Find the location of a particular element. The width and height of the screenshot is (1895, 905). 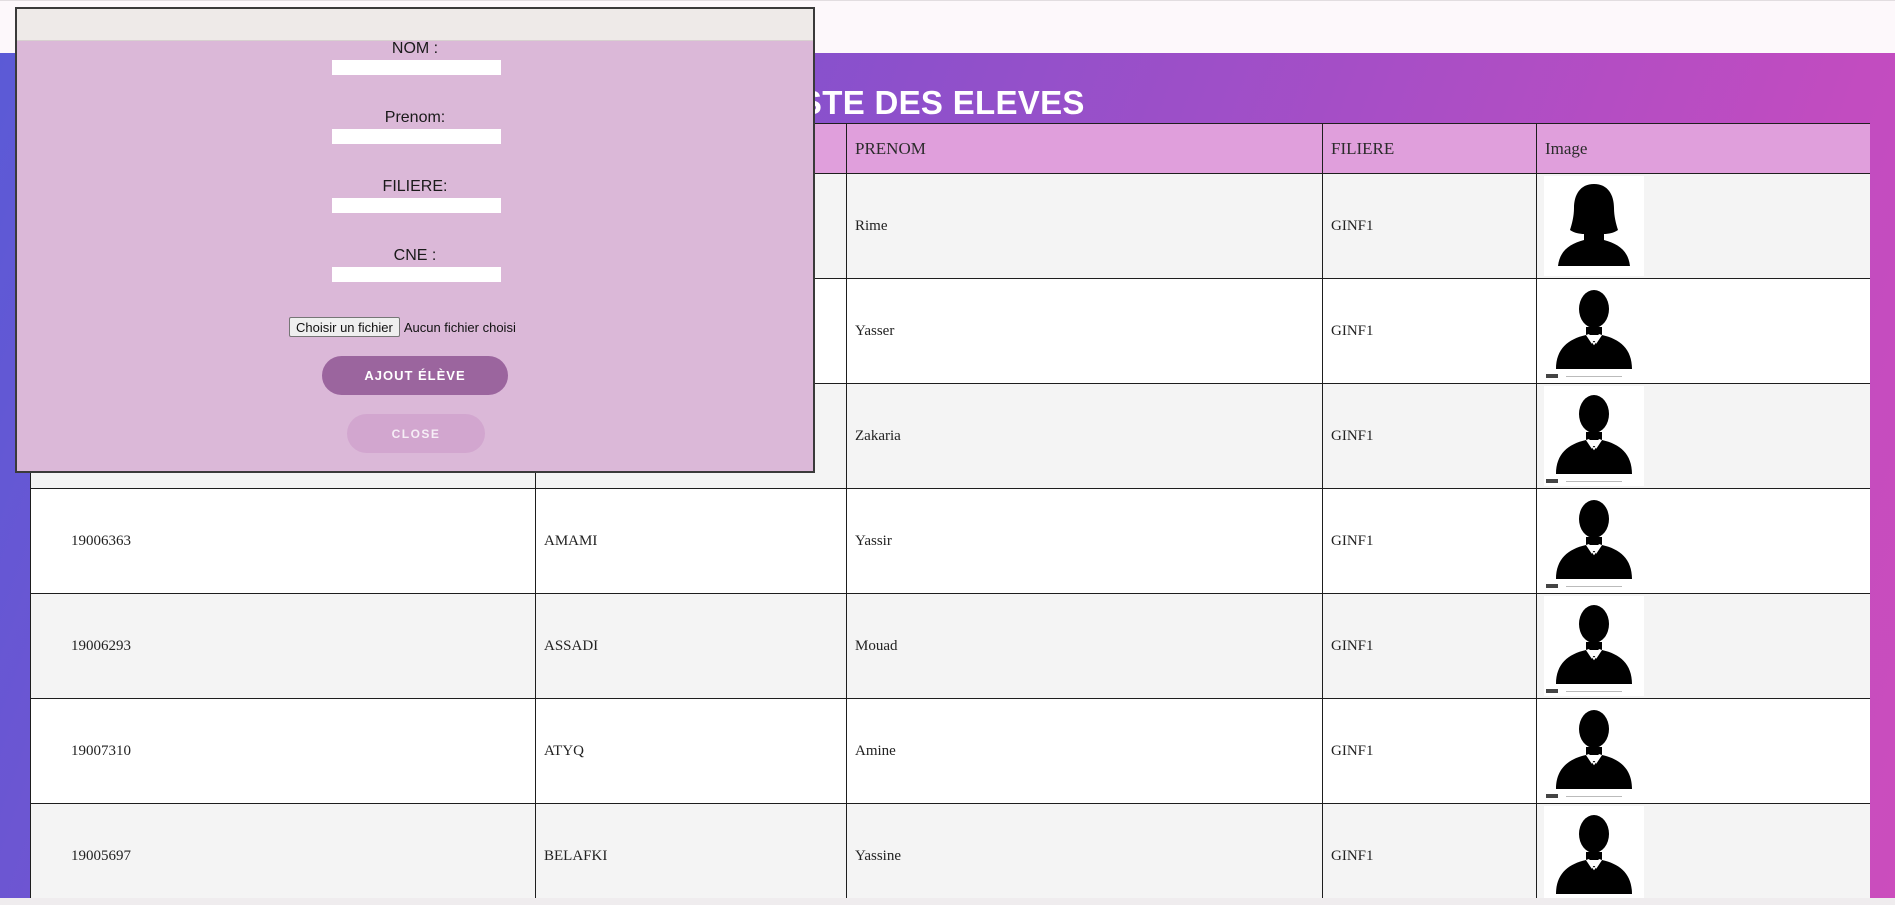

cell-cne: 19005697 is located at coordinates (283, 850).